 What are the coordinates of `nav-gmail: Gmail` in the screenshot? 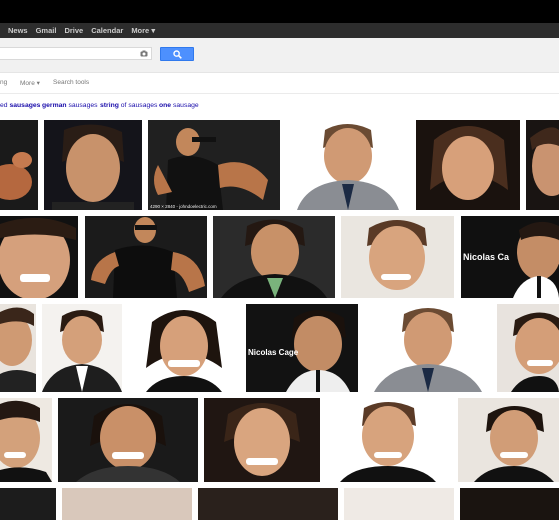 It's located at (46, 30).